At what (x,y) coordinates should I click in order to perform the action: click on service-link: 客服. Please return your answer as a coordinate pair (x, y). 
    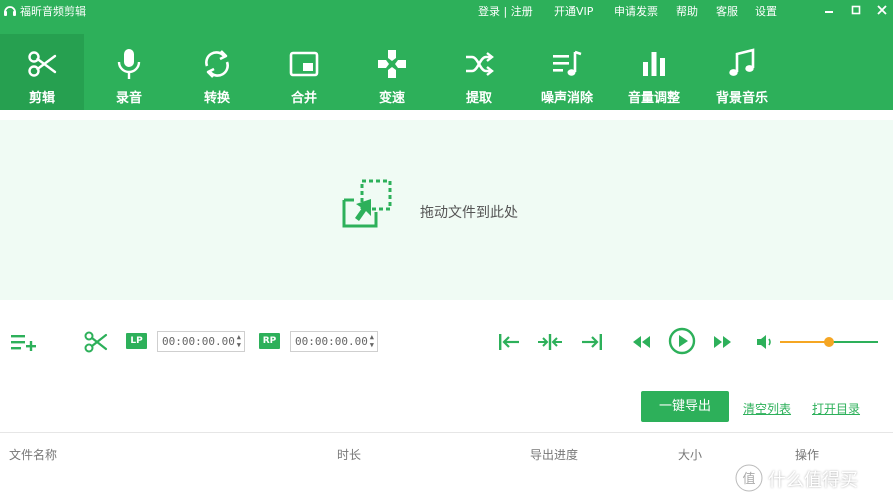
    Looking at the image, I should click on (727, 11).